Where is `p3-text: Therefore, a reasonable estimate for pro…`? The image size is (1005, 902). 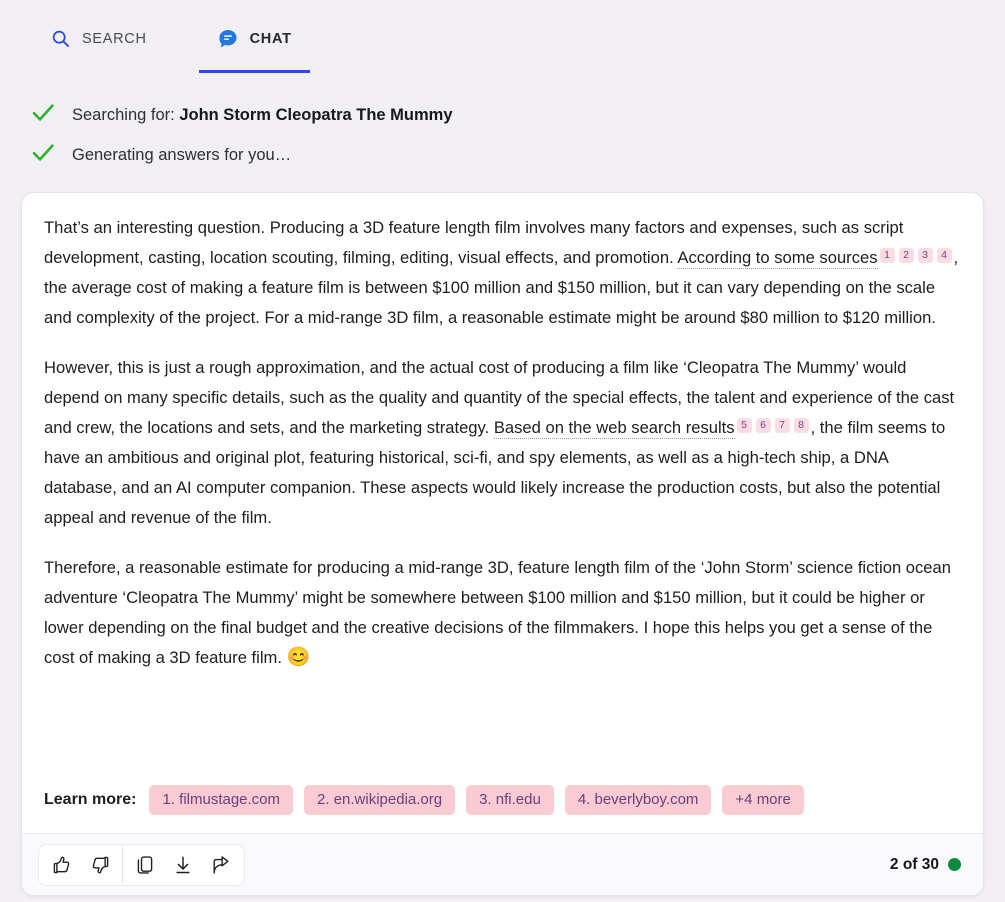
p3-text: Therefore, a reasonable estimate for pro… is located at coordinates (497, 612).